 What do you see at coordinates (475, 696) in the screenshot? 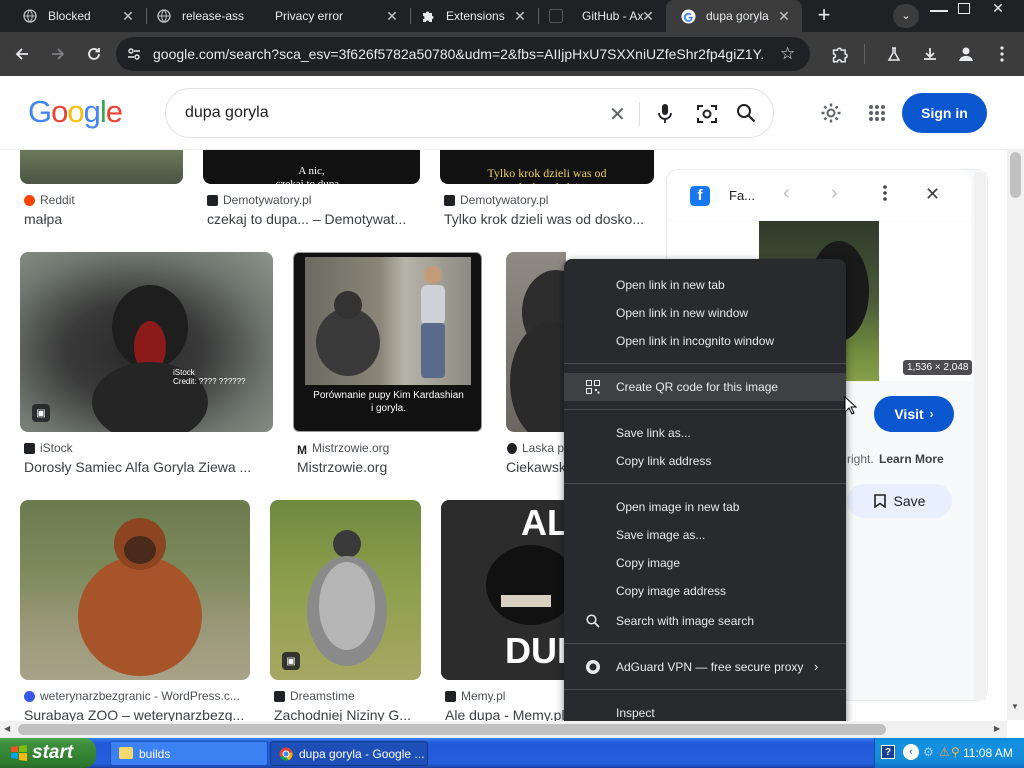
I see `result-source: Memy.pl` at bounding box center [475, 696].